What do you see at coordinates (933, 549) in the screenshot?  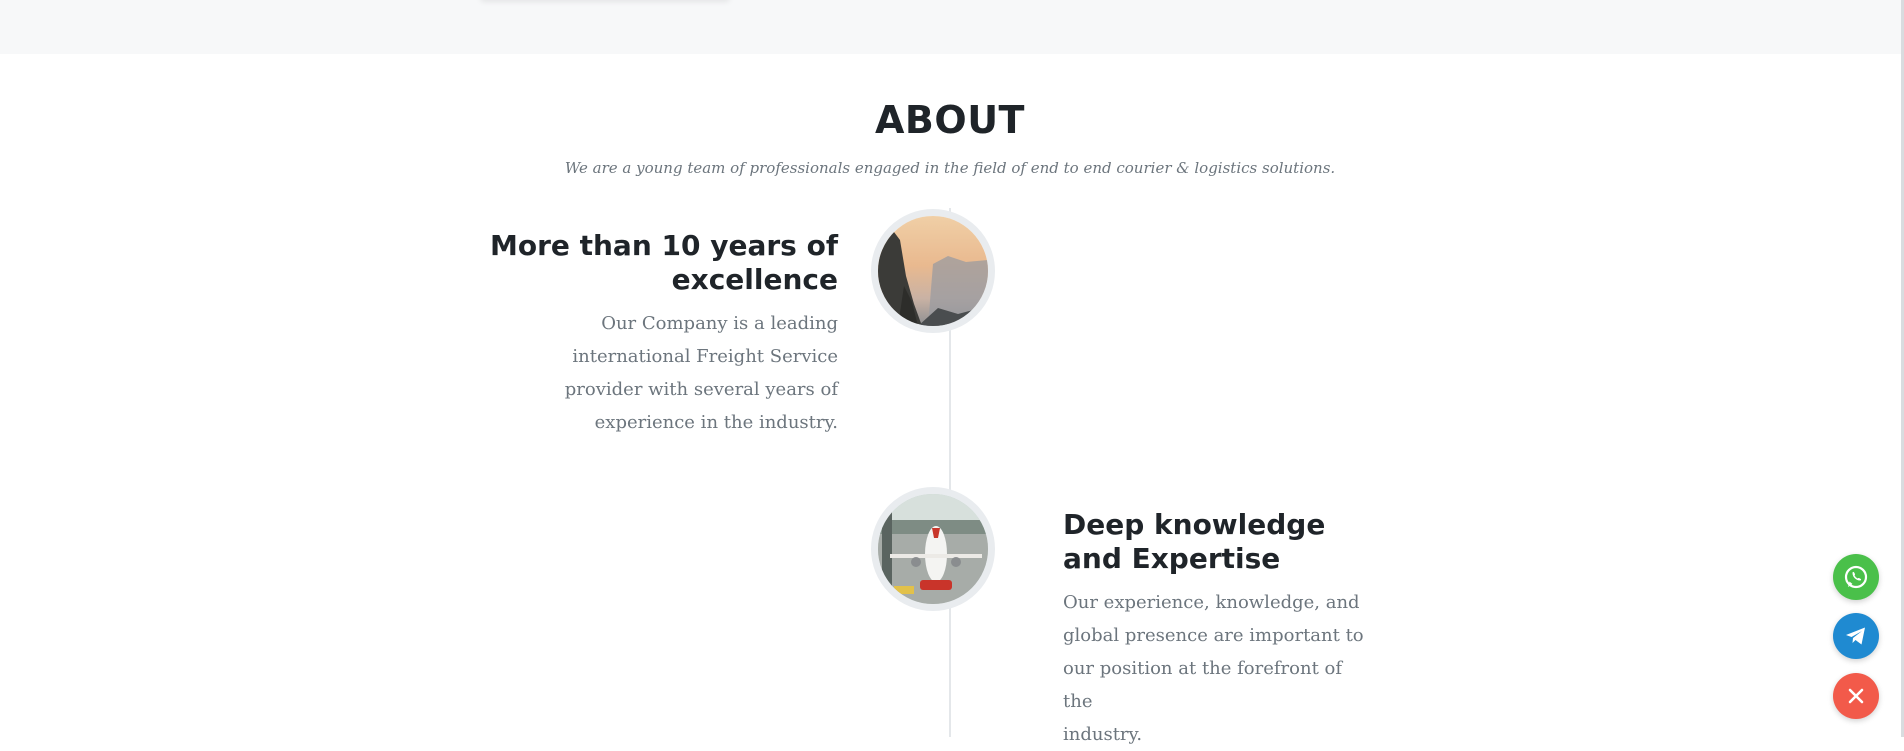 I see `timeline-image-airplane` at bounding box center [933, 549].